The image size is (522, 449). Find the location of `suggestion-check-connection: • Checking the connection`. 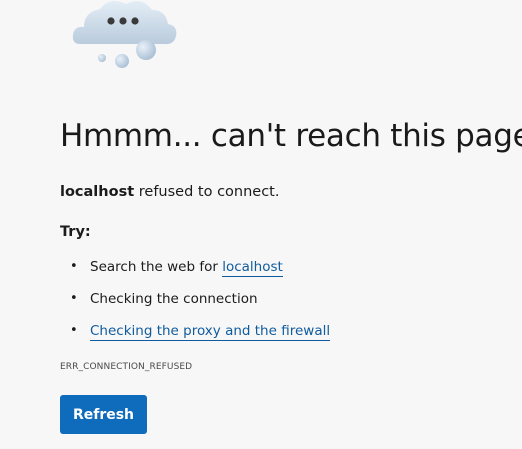

suggestion-check-connection: • Checking the connection is located at coordinates (195, 304).